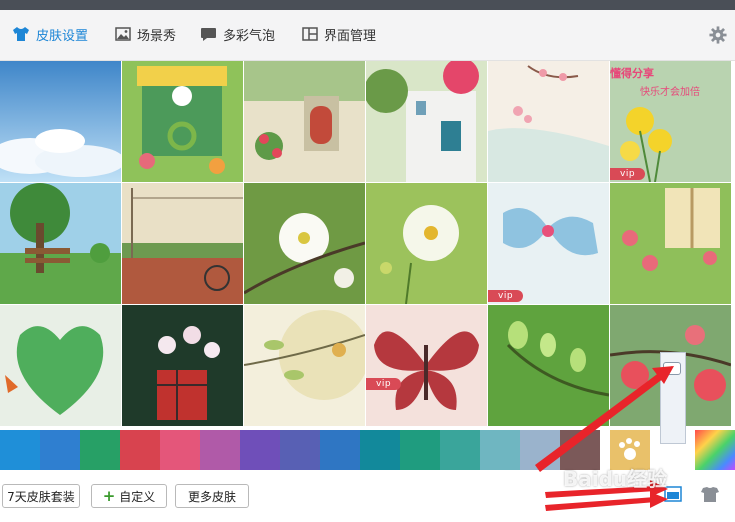 The height and width of the screenshot is (522, 735). I want to click on skin-thumbnail-green-sprouts, so click(548, 365).